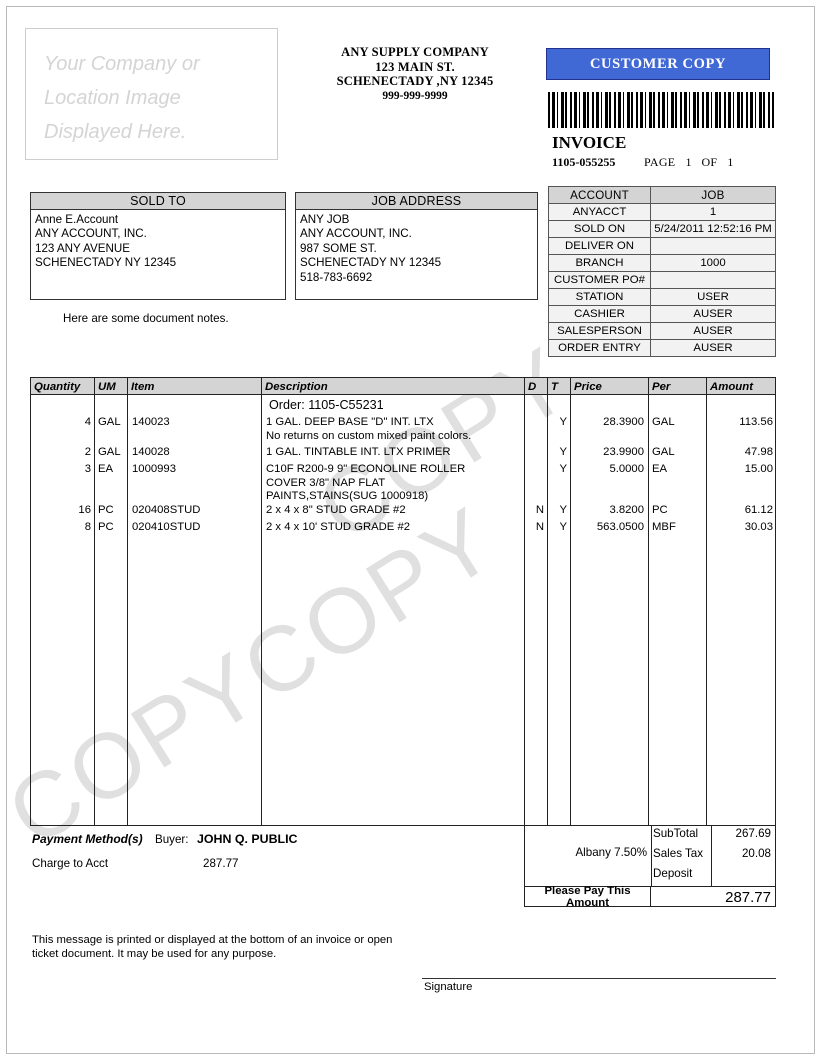  Describe the element at coordinates (106, 469) in the screenshot. I see `cell-um: EA` at that location.